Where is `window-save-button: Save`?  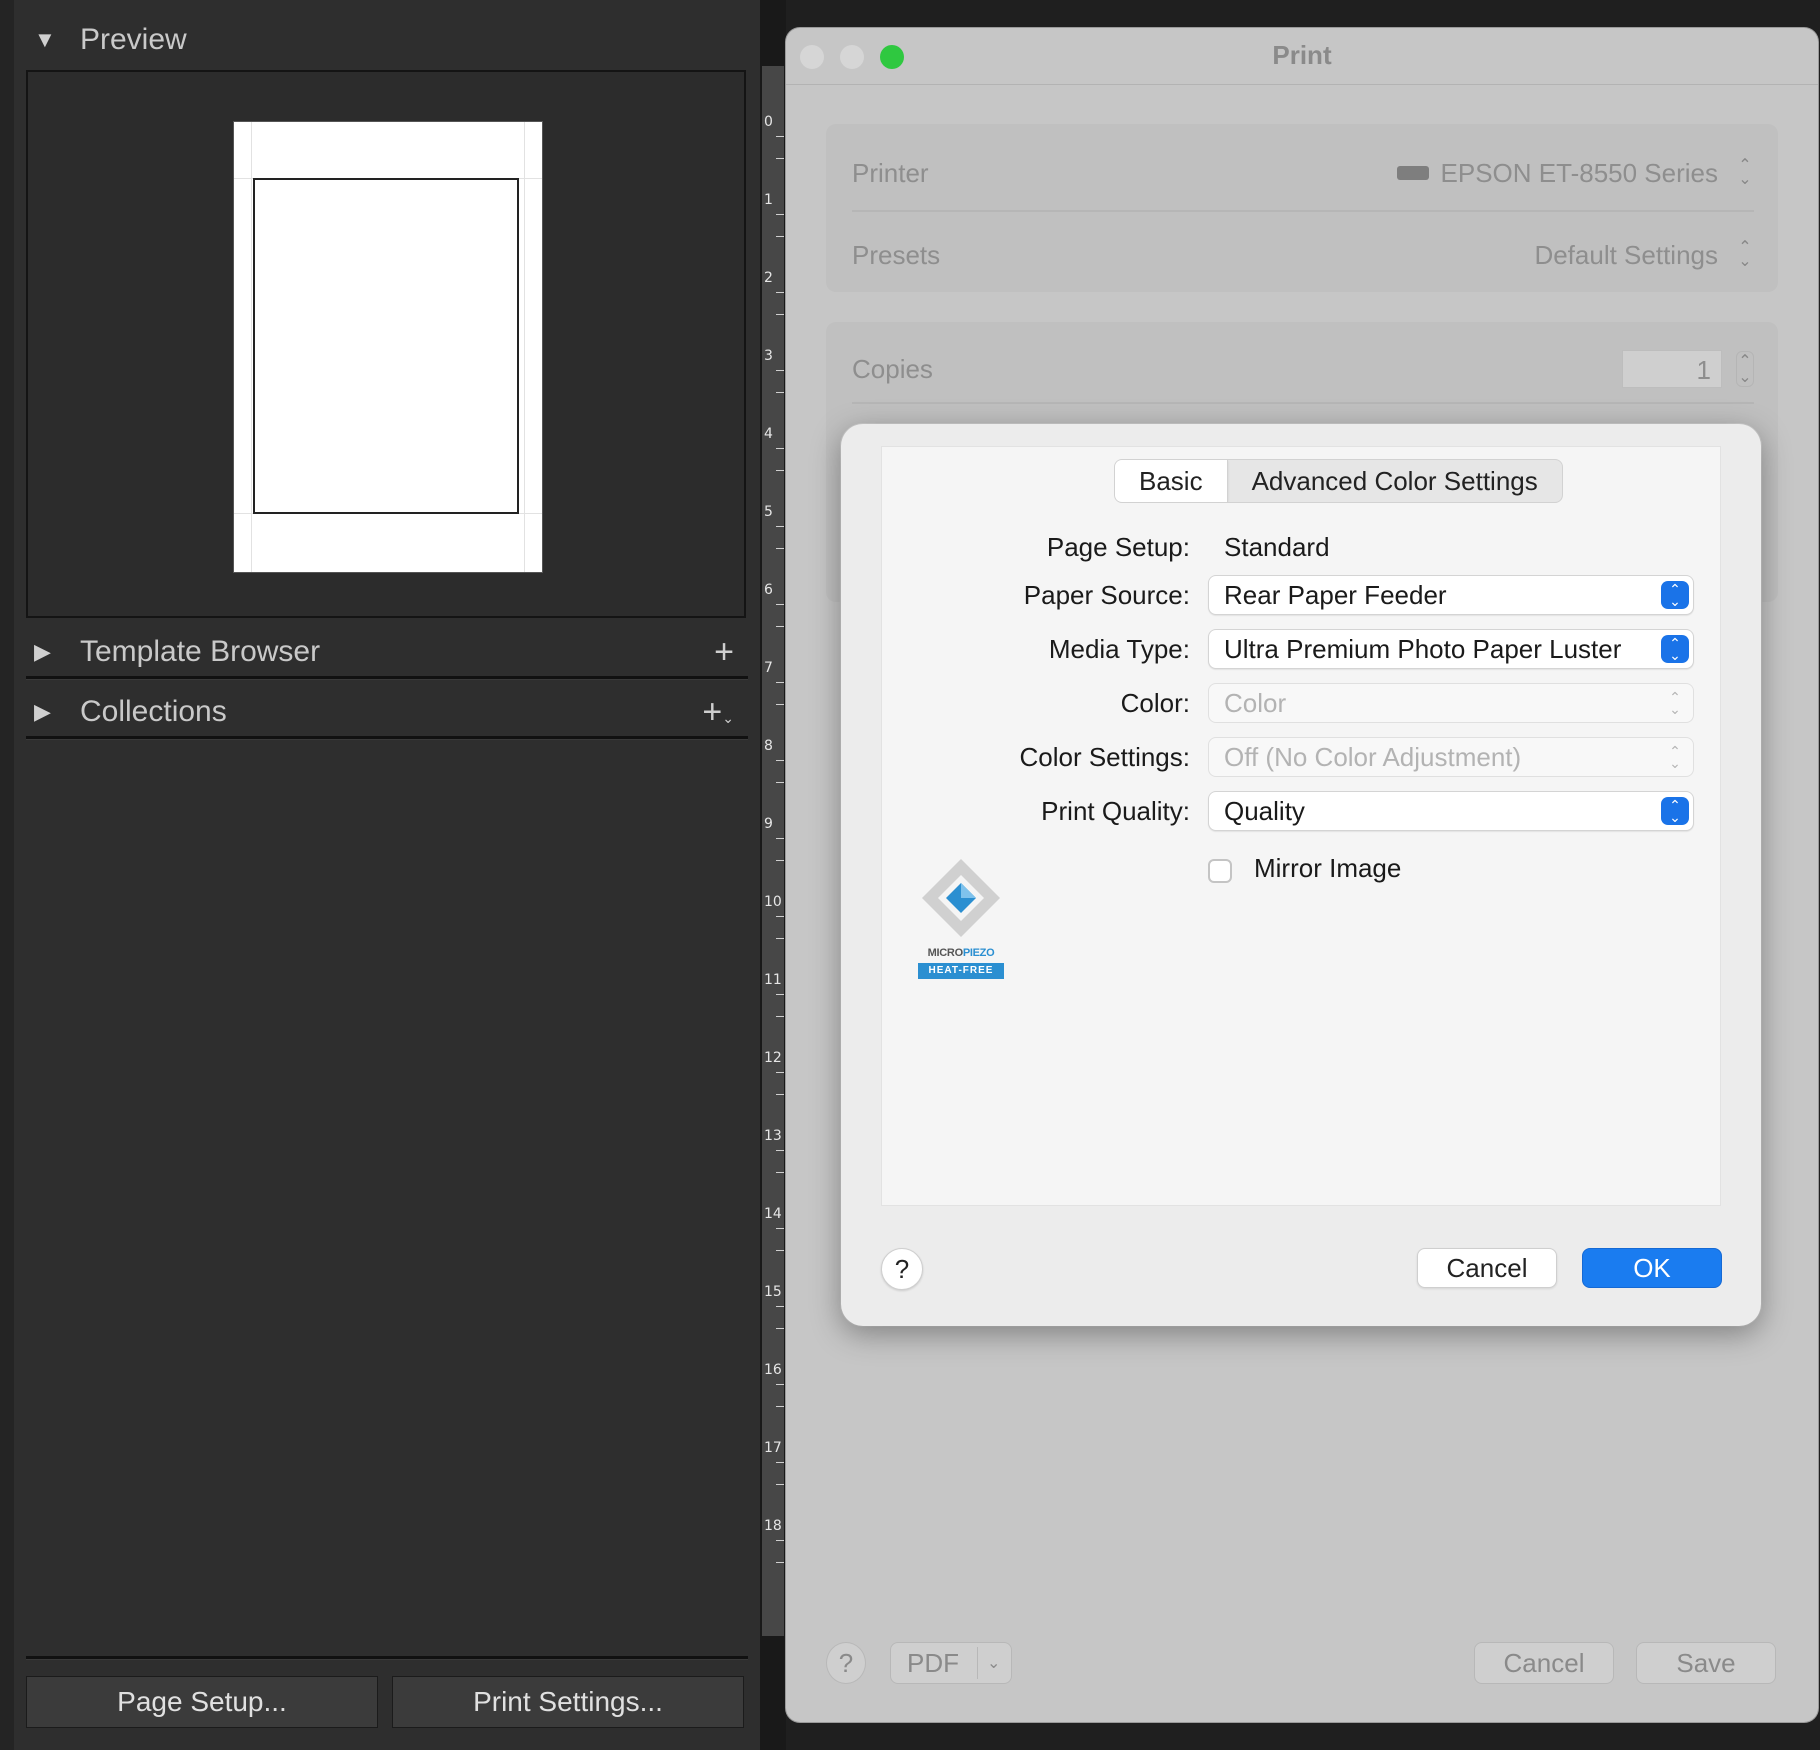 window-save-button: Save is located at coordinates (1706, 1663).